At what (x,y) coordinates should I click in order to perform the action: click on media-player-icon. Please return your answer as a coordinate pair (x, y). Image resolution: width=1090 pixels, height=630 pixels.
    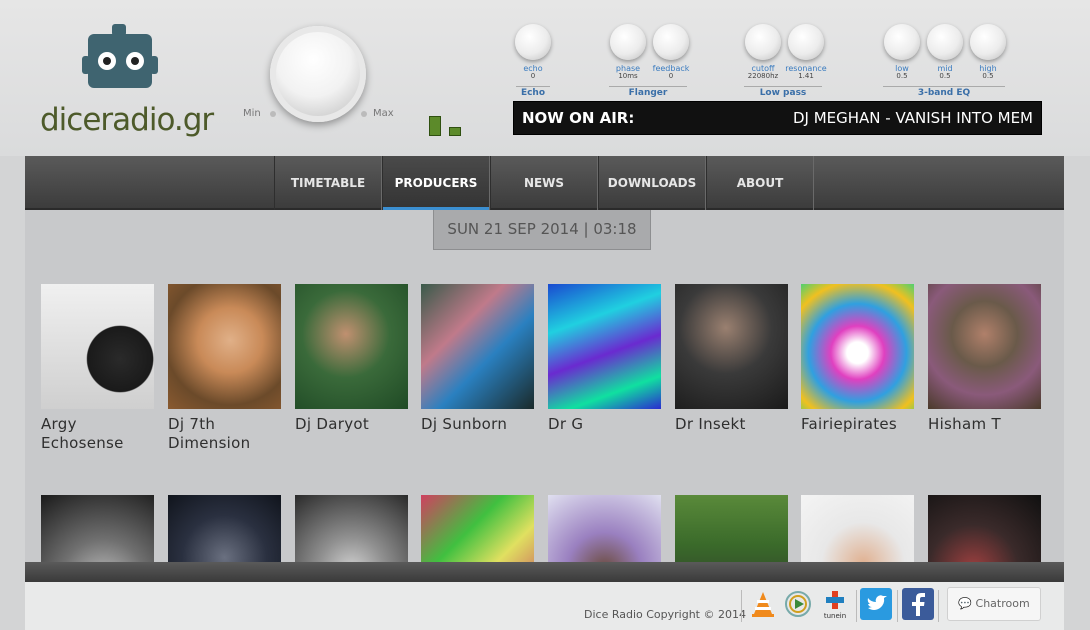
    Looking at the image, I should click on (798, 604).